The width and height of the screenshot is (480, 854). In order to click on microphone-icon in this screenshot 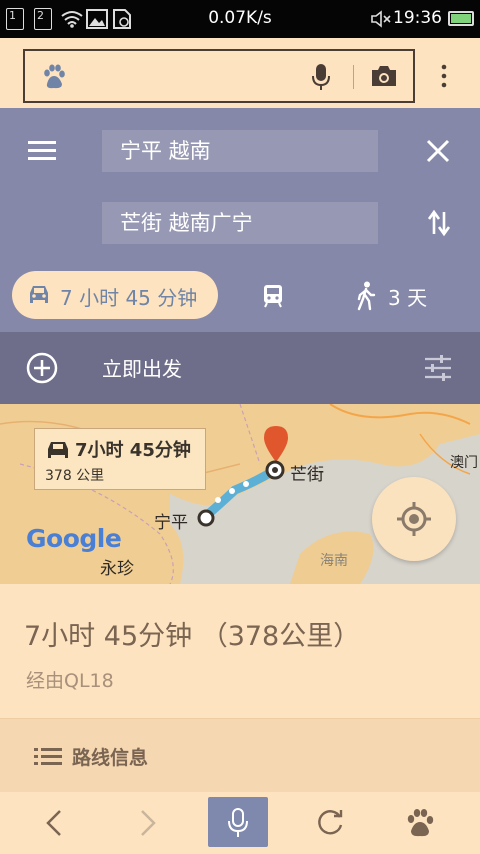, I will do `click(238, 822)`.